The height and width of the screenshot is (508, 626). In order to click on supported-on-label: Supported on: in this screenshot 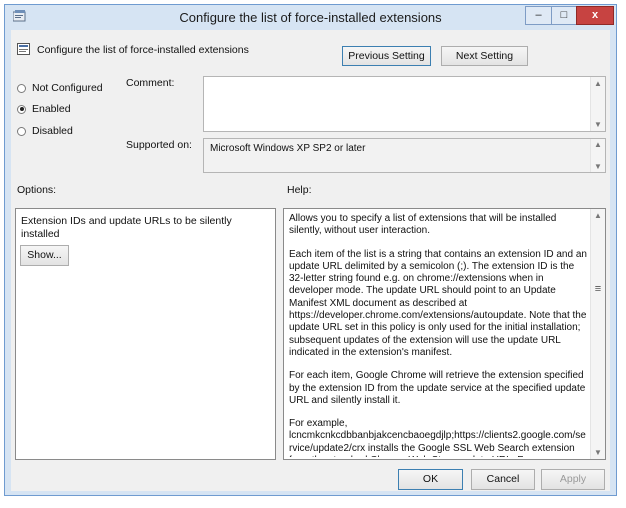, I will do `click(159, 145)`.